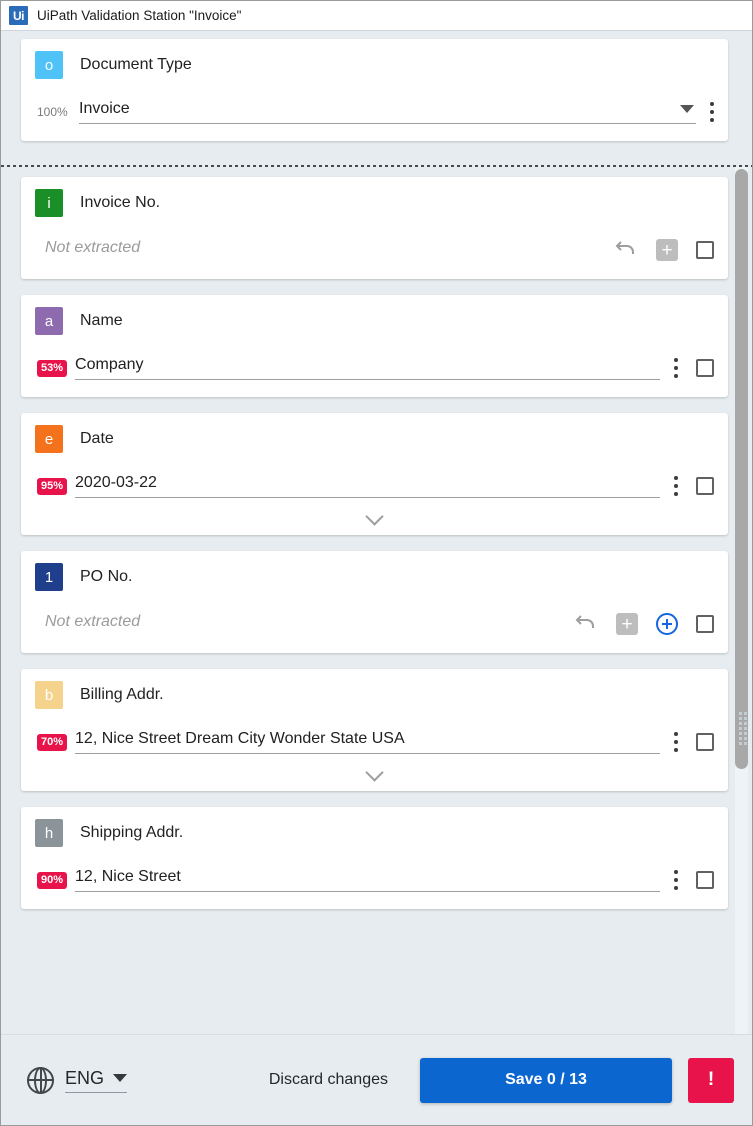  Describe the element at coordinates (328, 1080) in the screenshot. I see `discard-changes-button: Discard changes` at that location.